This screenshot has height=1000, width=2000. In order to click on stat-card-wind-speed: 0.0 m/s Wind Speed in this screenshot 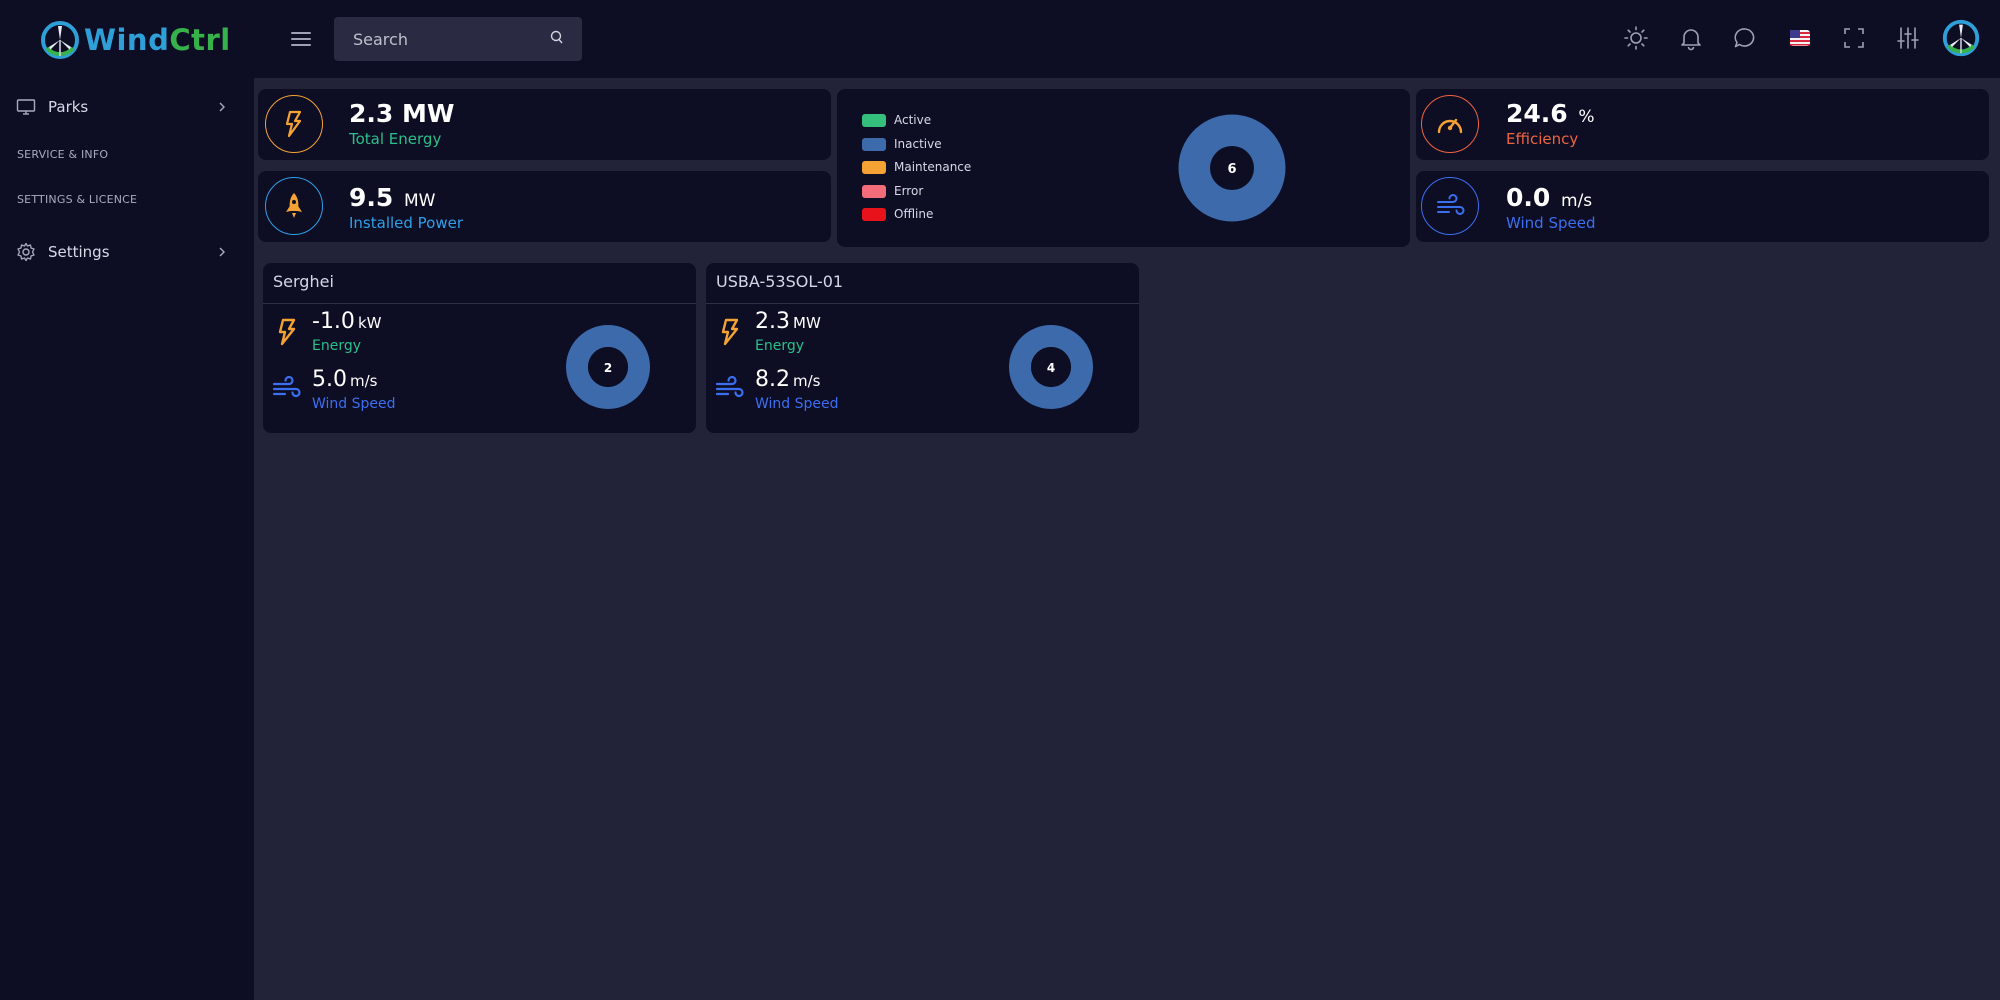, I will do `click(1702, 206)`.